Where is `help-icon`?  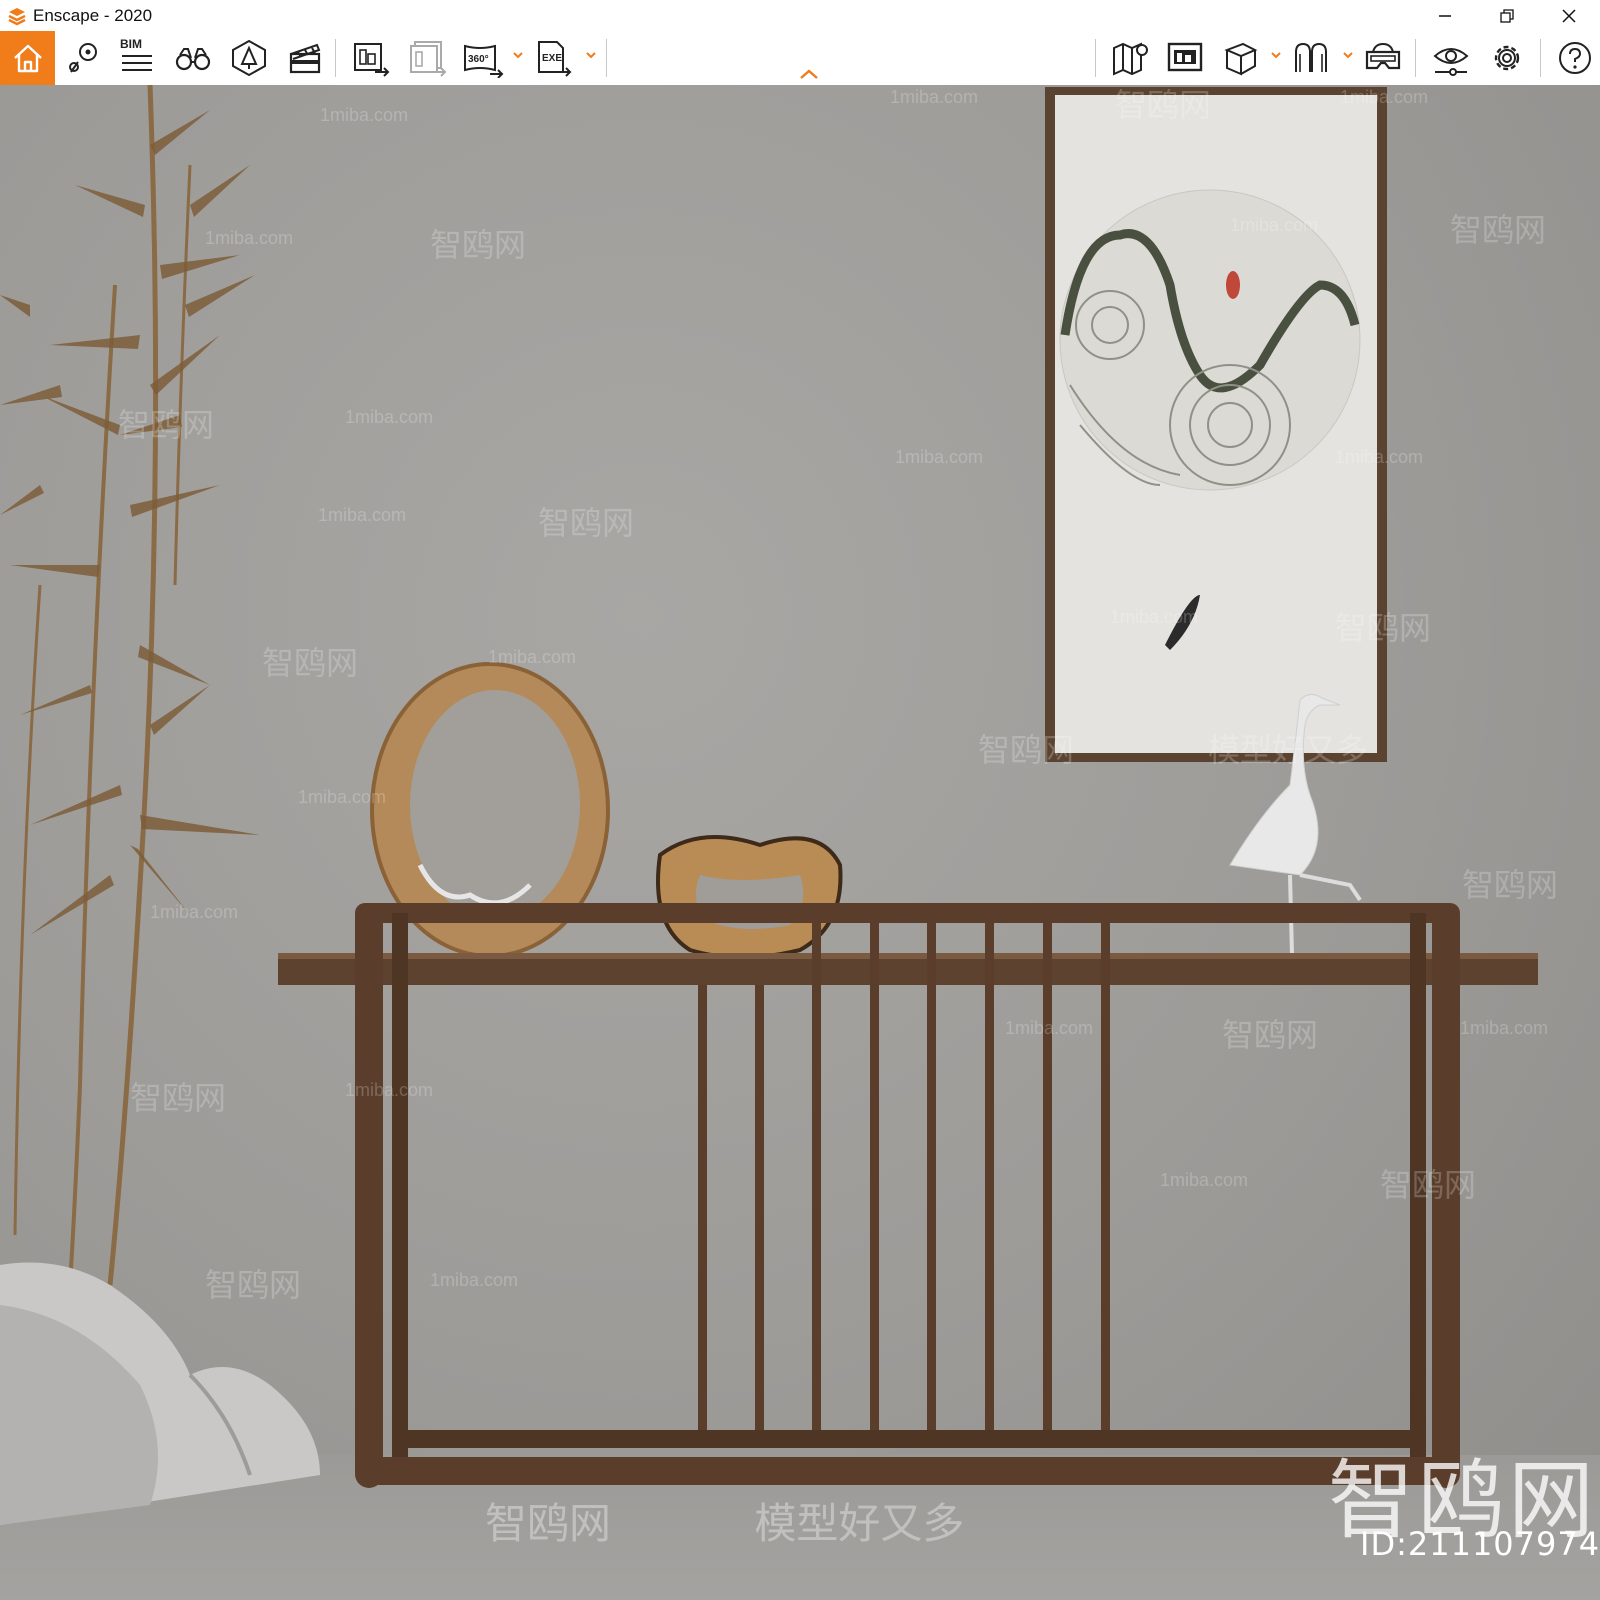
help-icon is located at coordinates (1575, 58).